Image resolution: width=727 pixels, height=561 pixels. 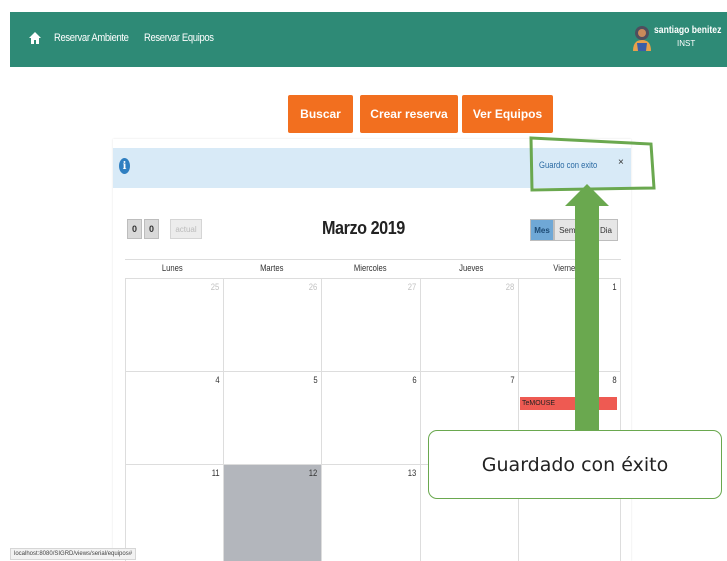 What do you see at coordinates (587, 318) in the screenshot?
I see `arrow-shaft` at bounding box center [587, 318].